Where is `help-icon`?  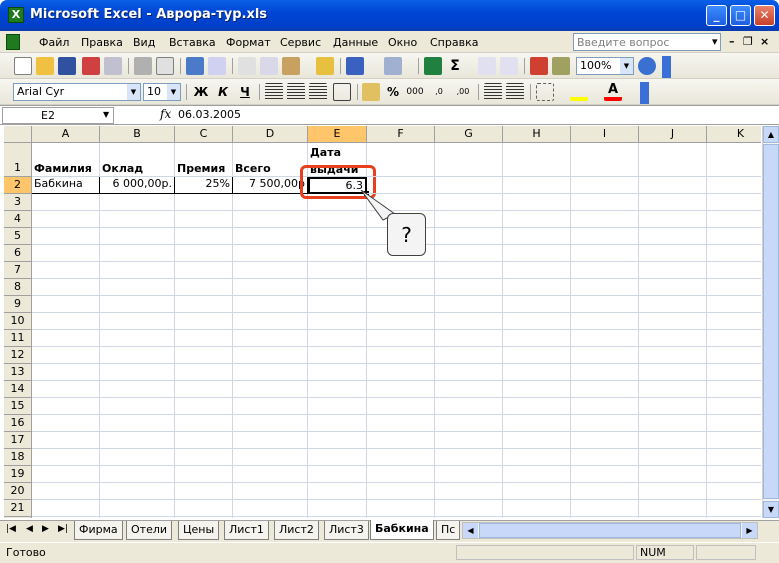 help-icon is located at coordinates (647, 66).